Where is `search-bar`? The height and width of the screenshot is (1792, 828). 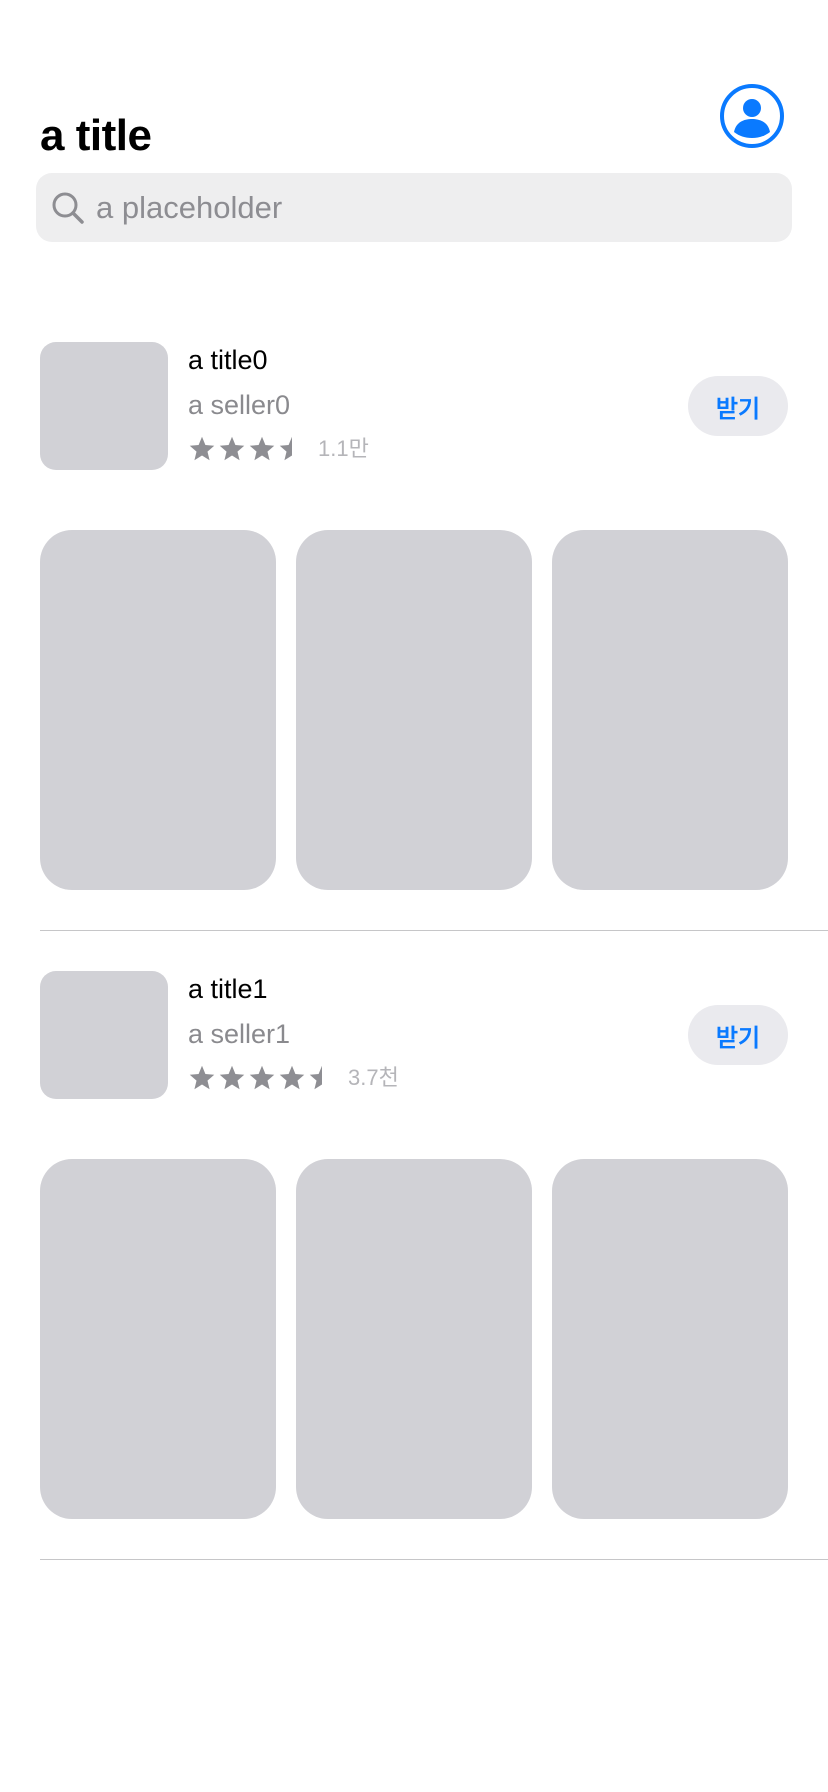
search-bar is located at coordinates (414, 207).